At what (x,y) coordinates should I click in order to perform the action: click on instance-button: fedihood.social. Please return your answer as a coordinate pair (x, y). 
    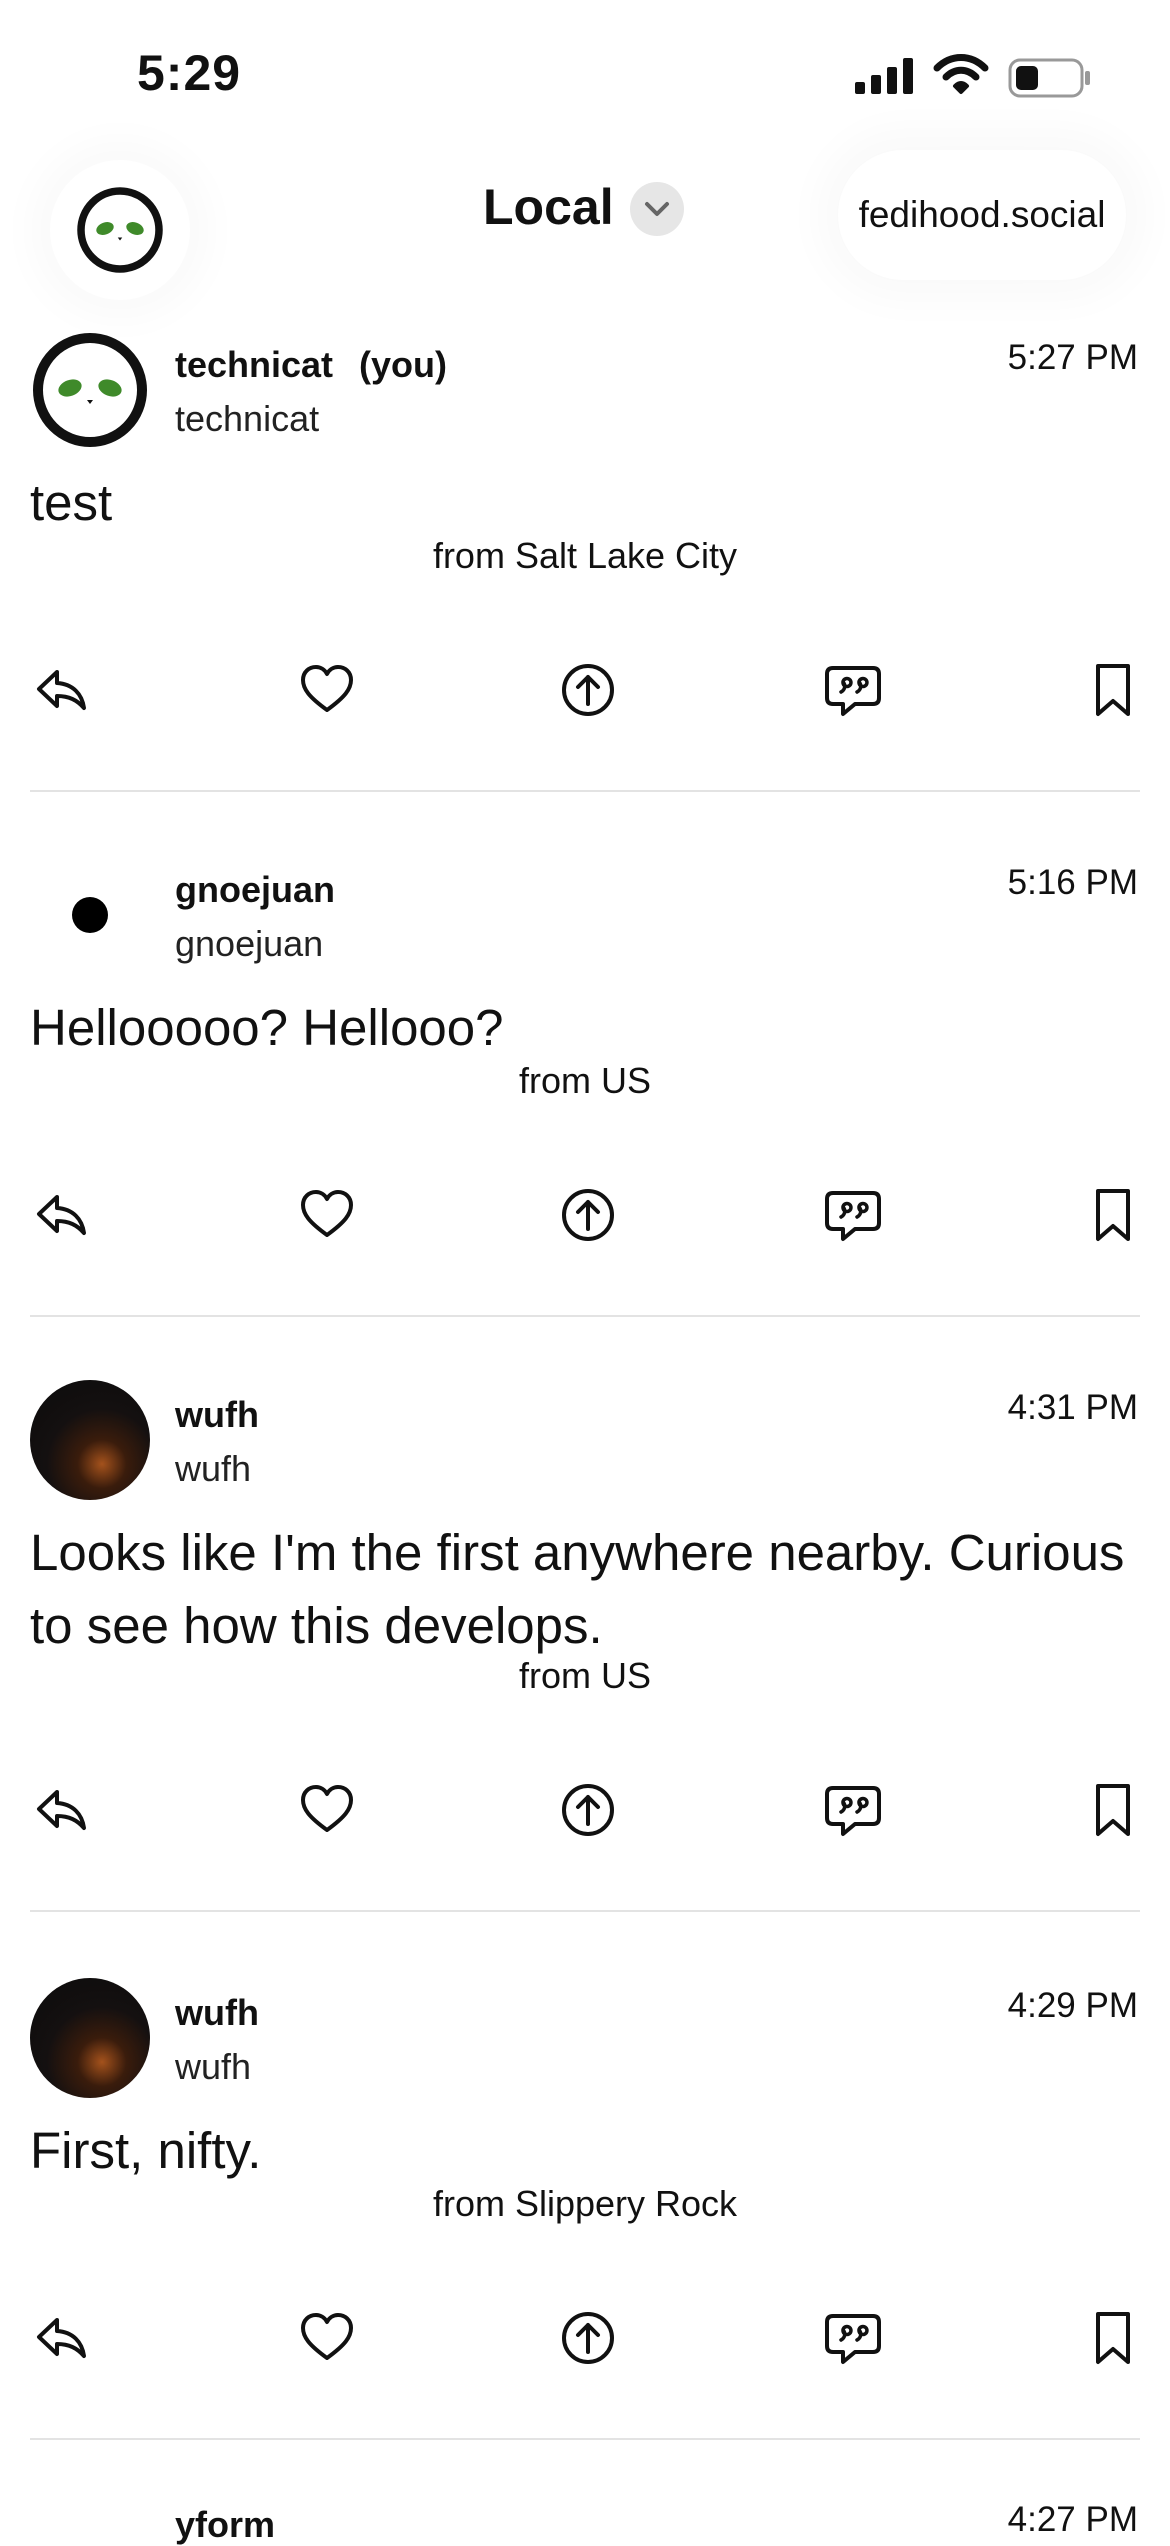
    Looking at the image, I should click on (982, 215).